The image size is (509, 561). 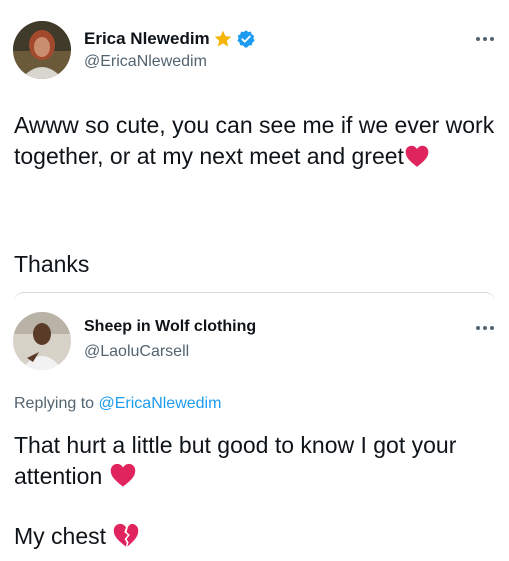 What do you see at coordinates (136, 352) in the screenshot?
I see `author-handle: @LaoluCarsell` at bounding box center [136, 352].